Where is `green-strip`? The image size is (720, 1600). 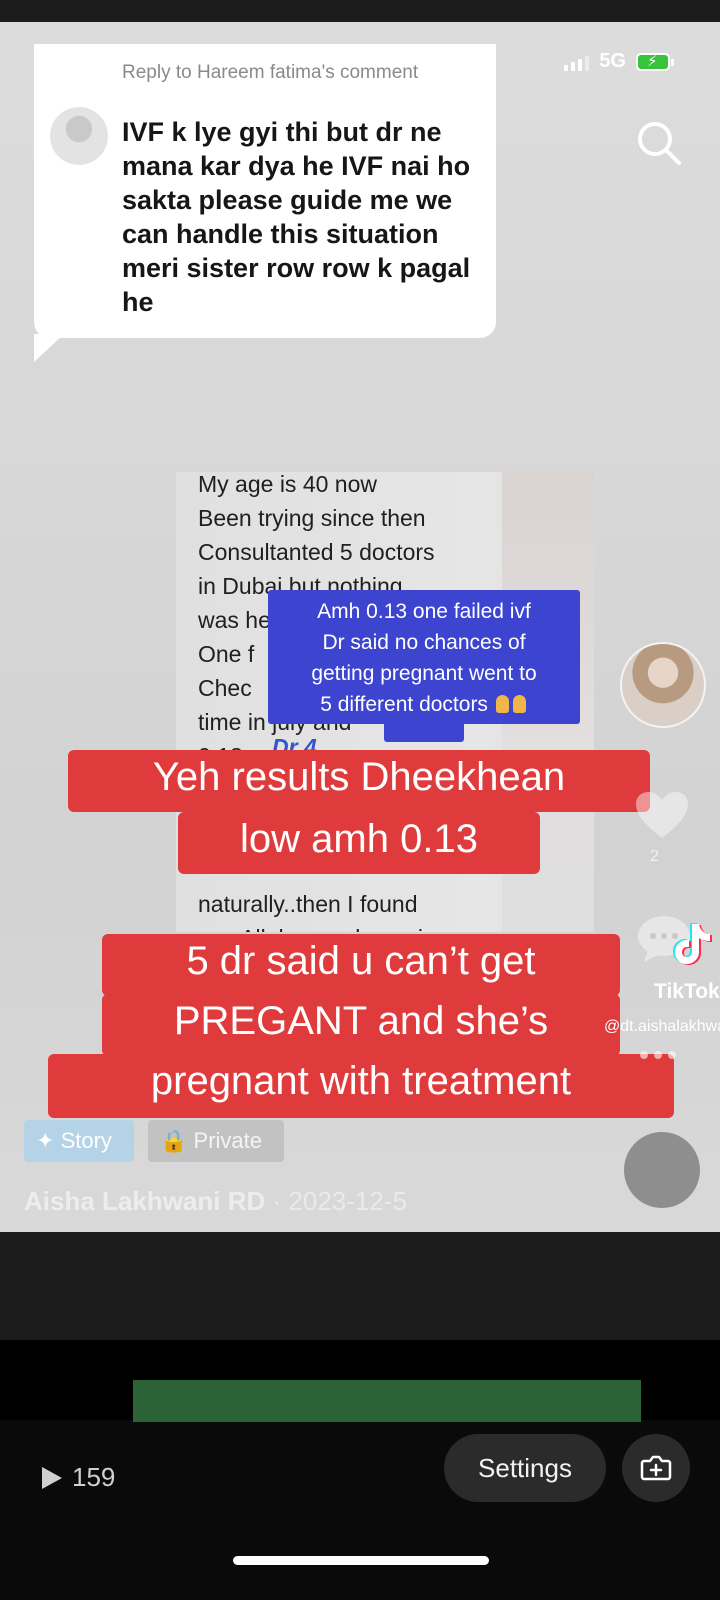 green-strip is located at coordinates (387, 1401).